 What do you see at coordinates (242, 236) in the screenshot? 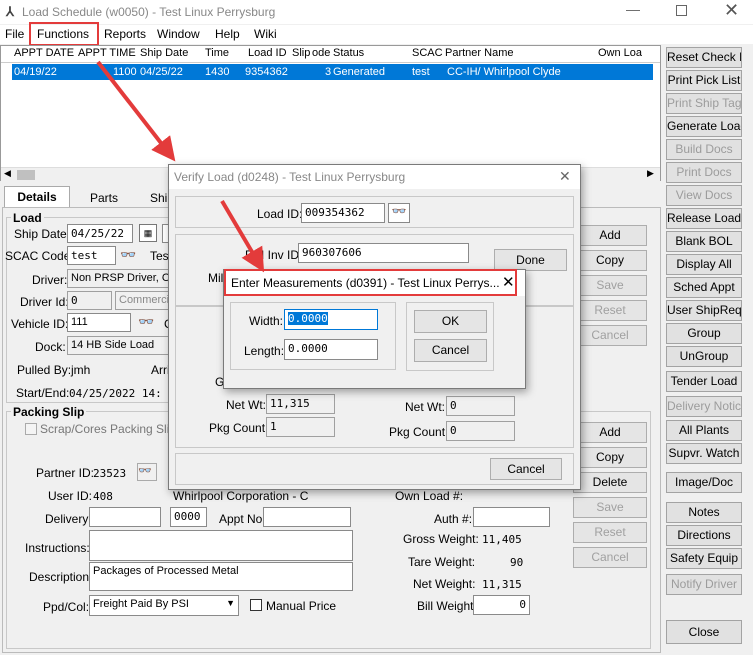
I see `arrow-to-measurements-dialog` at bounding box center [242, 236].